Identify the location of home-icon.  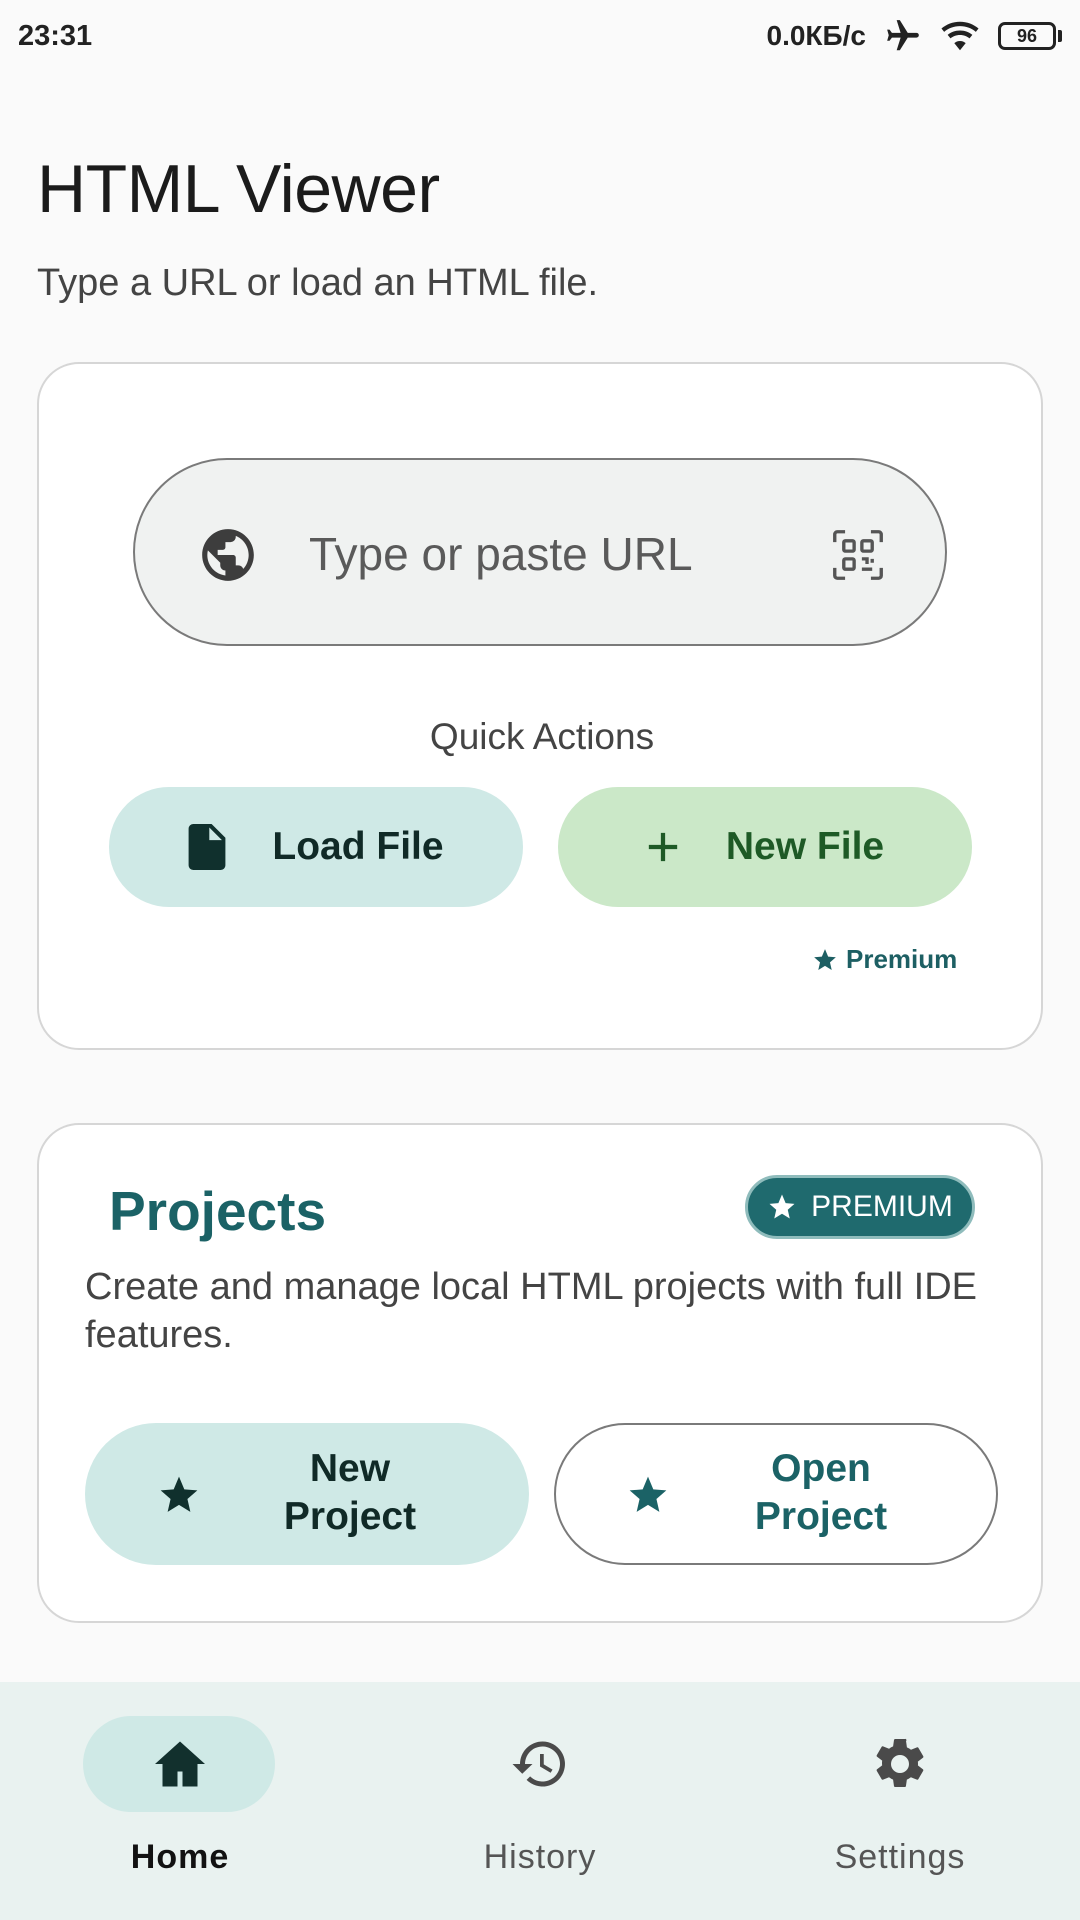
(180, 1764).